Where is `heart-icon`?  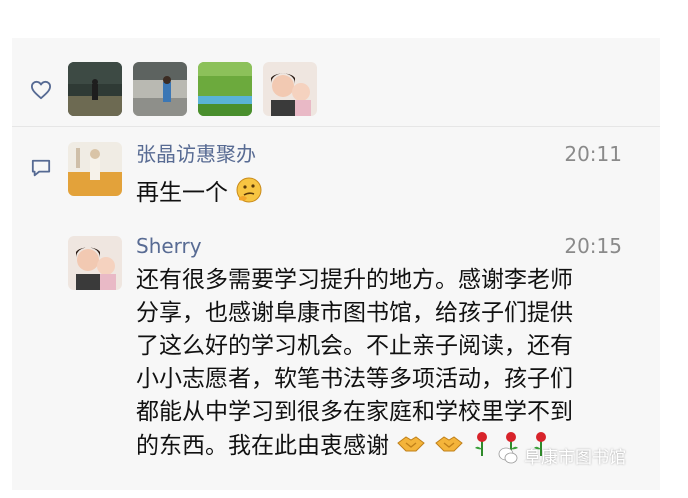 heart-icon is located at coordinates (41, 90).